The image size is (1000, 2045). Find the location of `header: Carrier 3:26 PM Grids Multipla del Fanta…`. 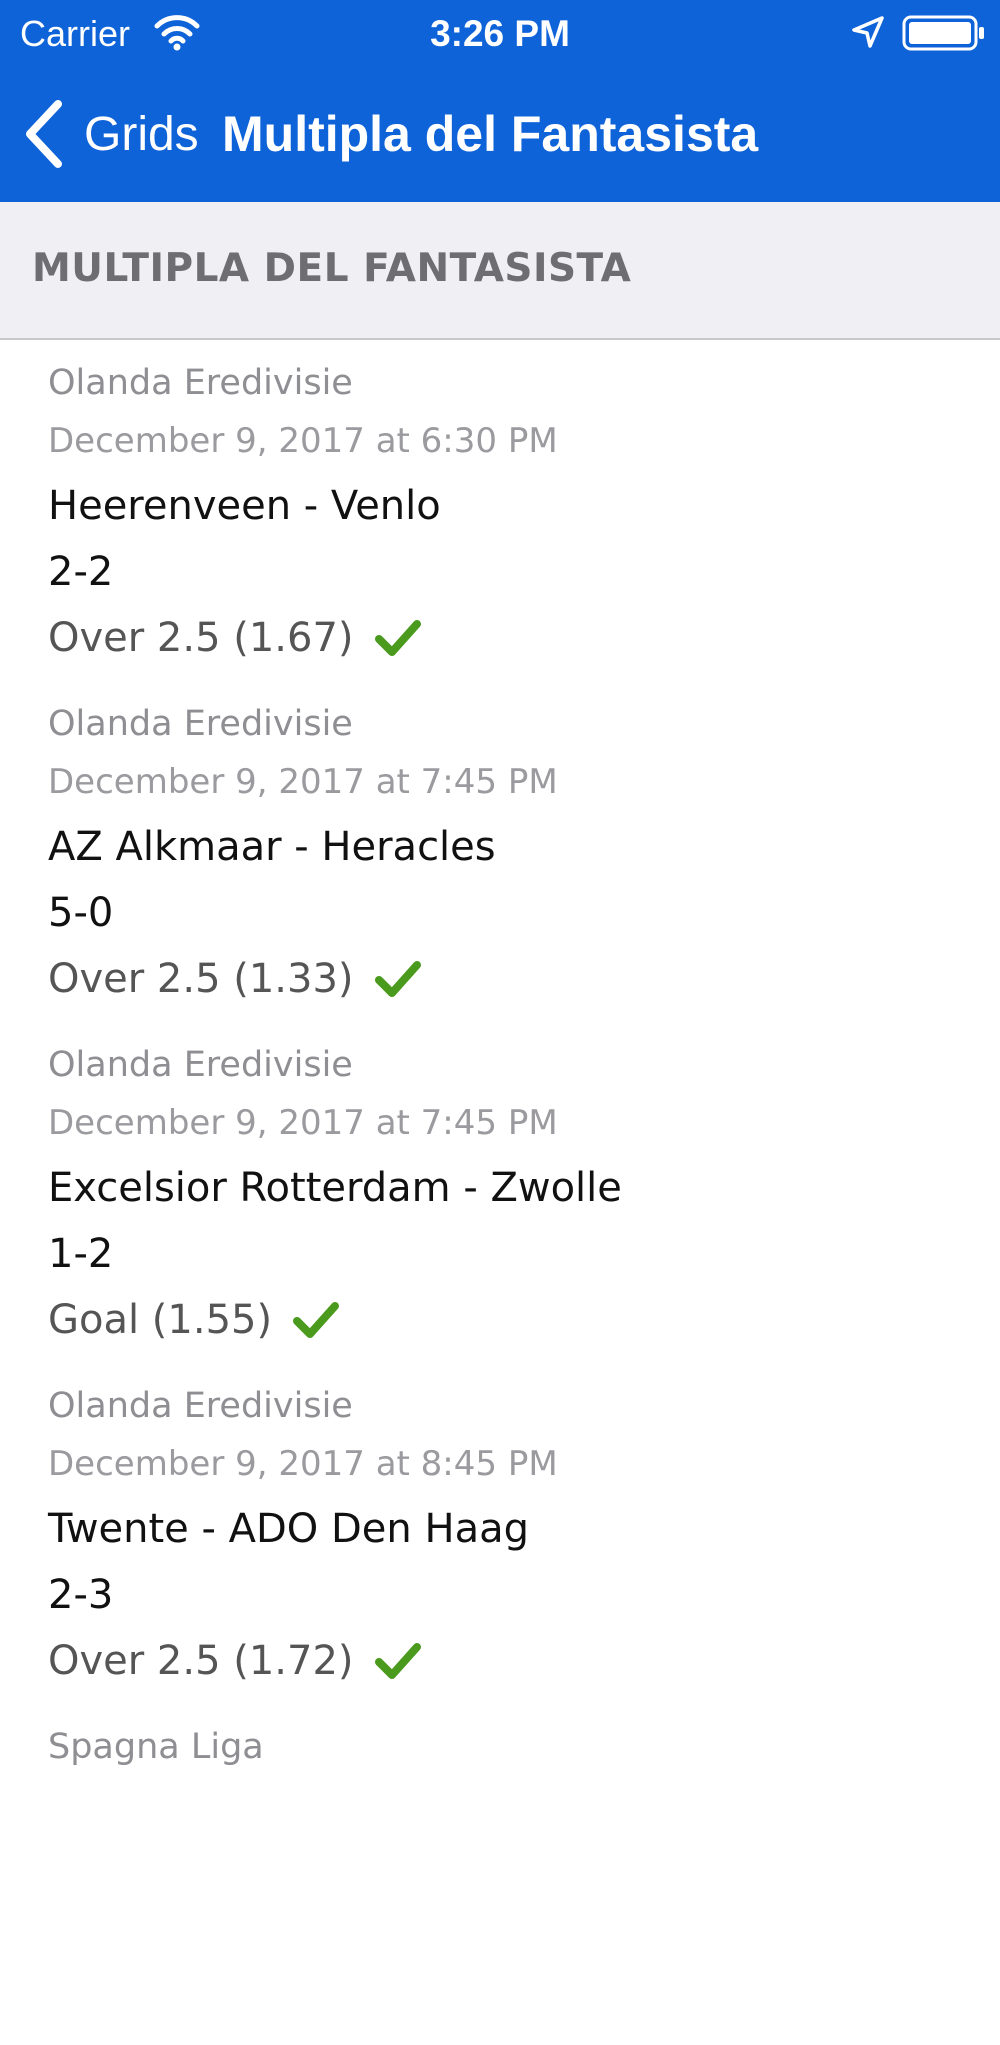

header: Carrier 3:26 PM Grids Multipla del Fanta… is located at coordinates (500, 101).